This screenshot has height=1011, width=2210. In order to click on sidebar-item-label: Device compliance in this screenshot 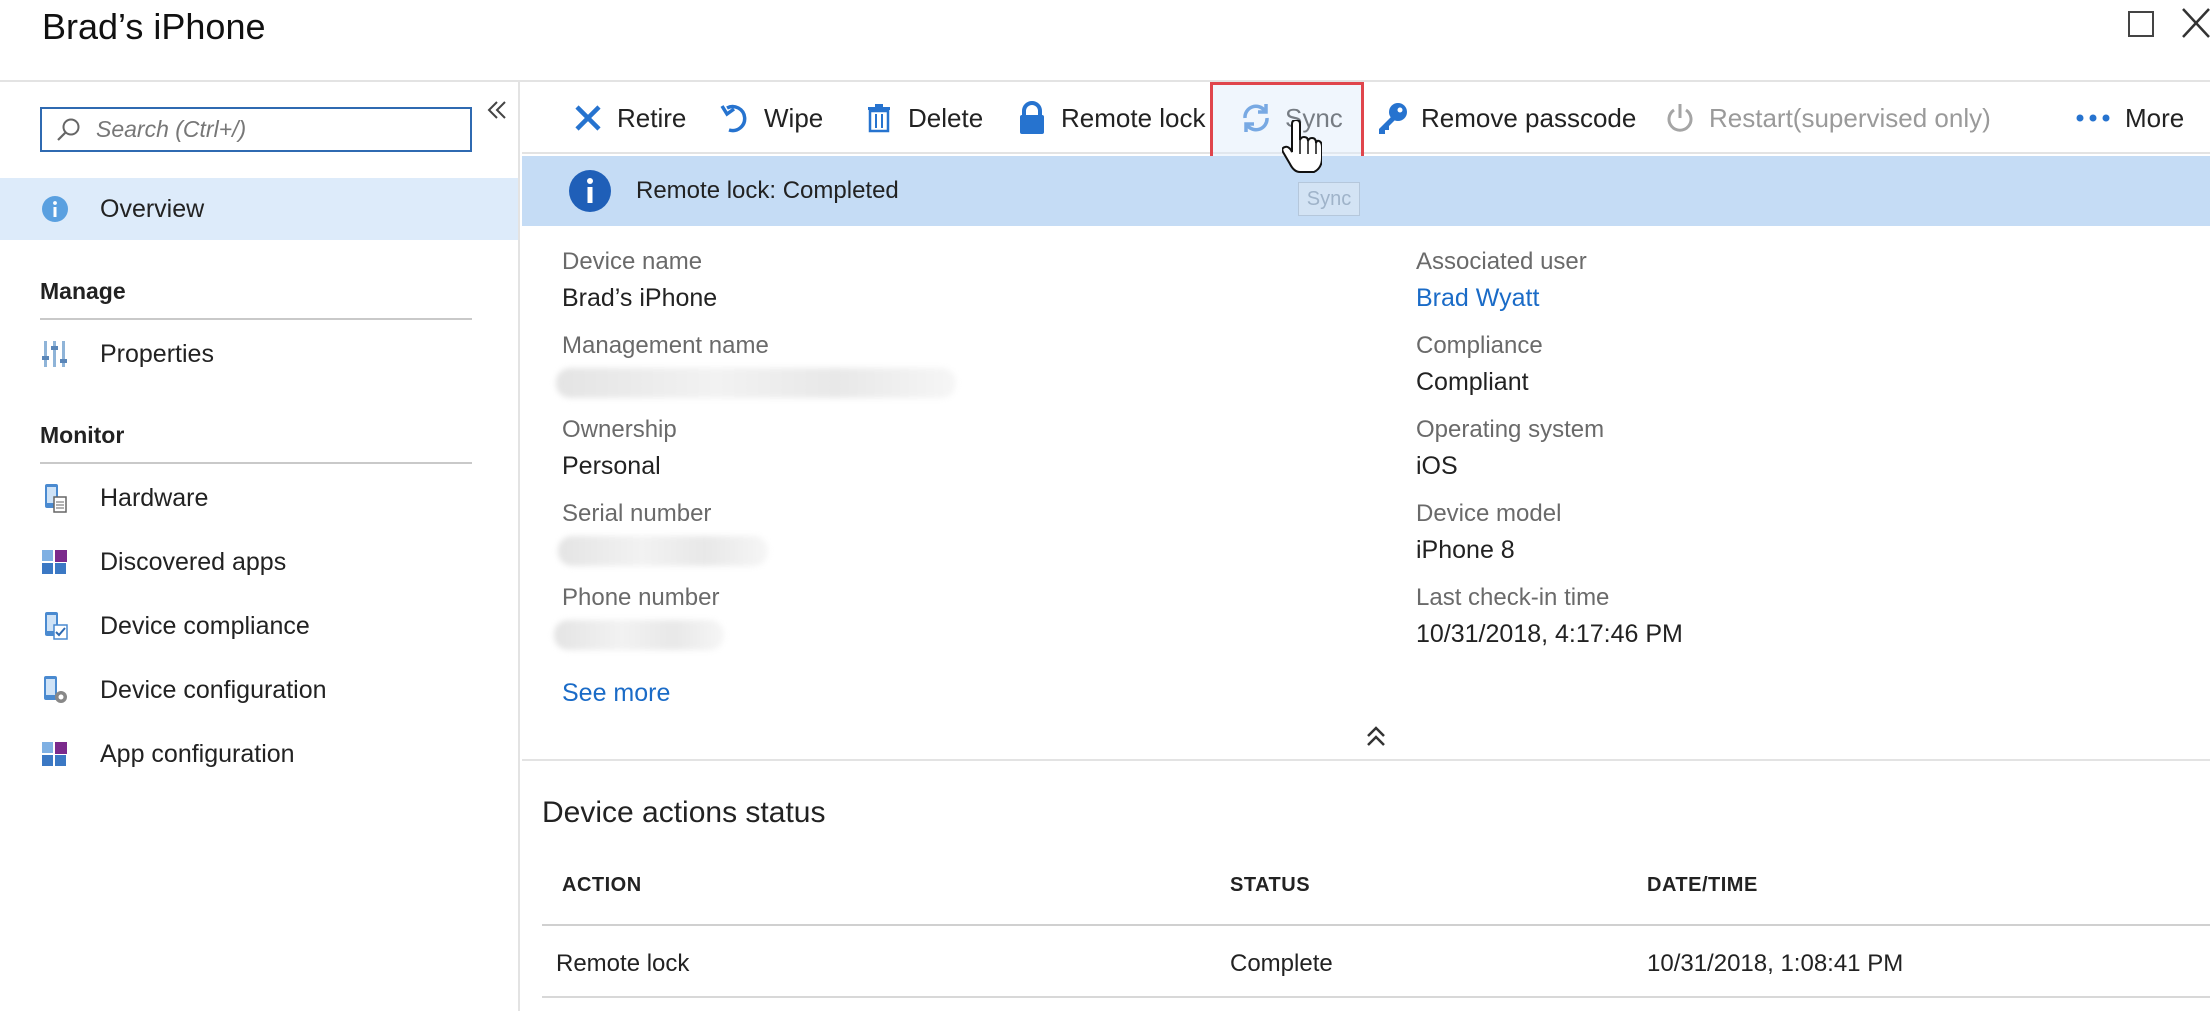, I will do `click(205, 625)`.